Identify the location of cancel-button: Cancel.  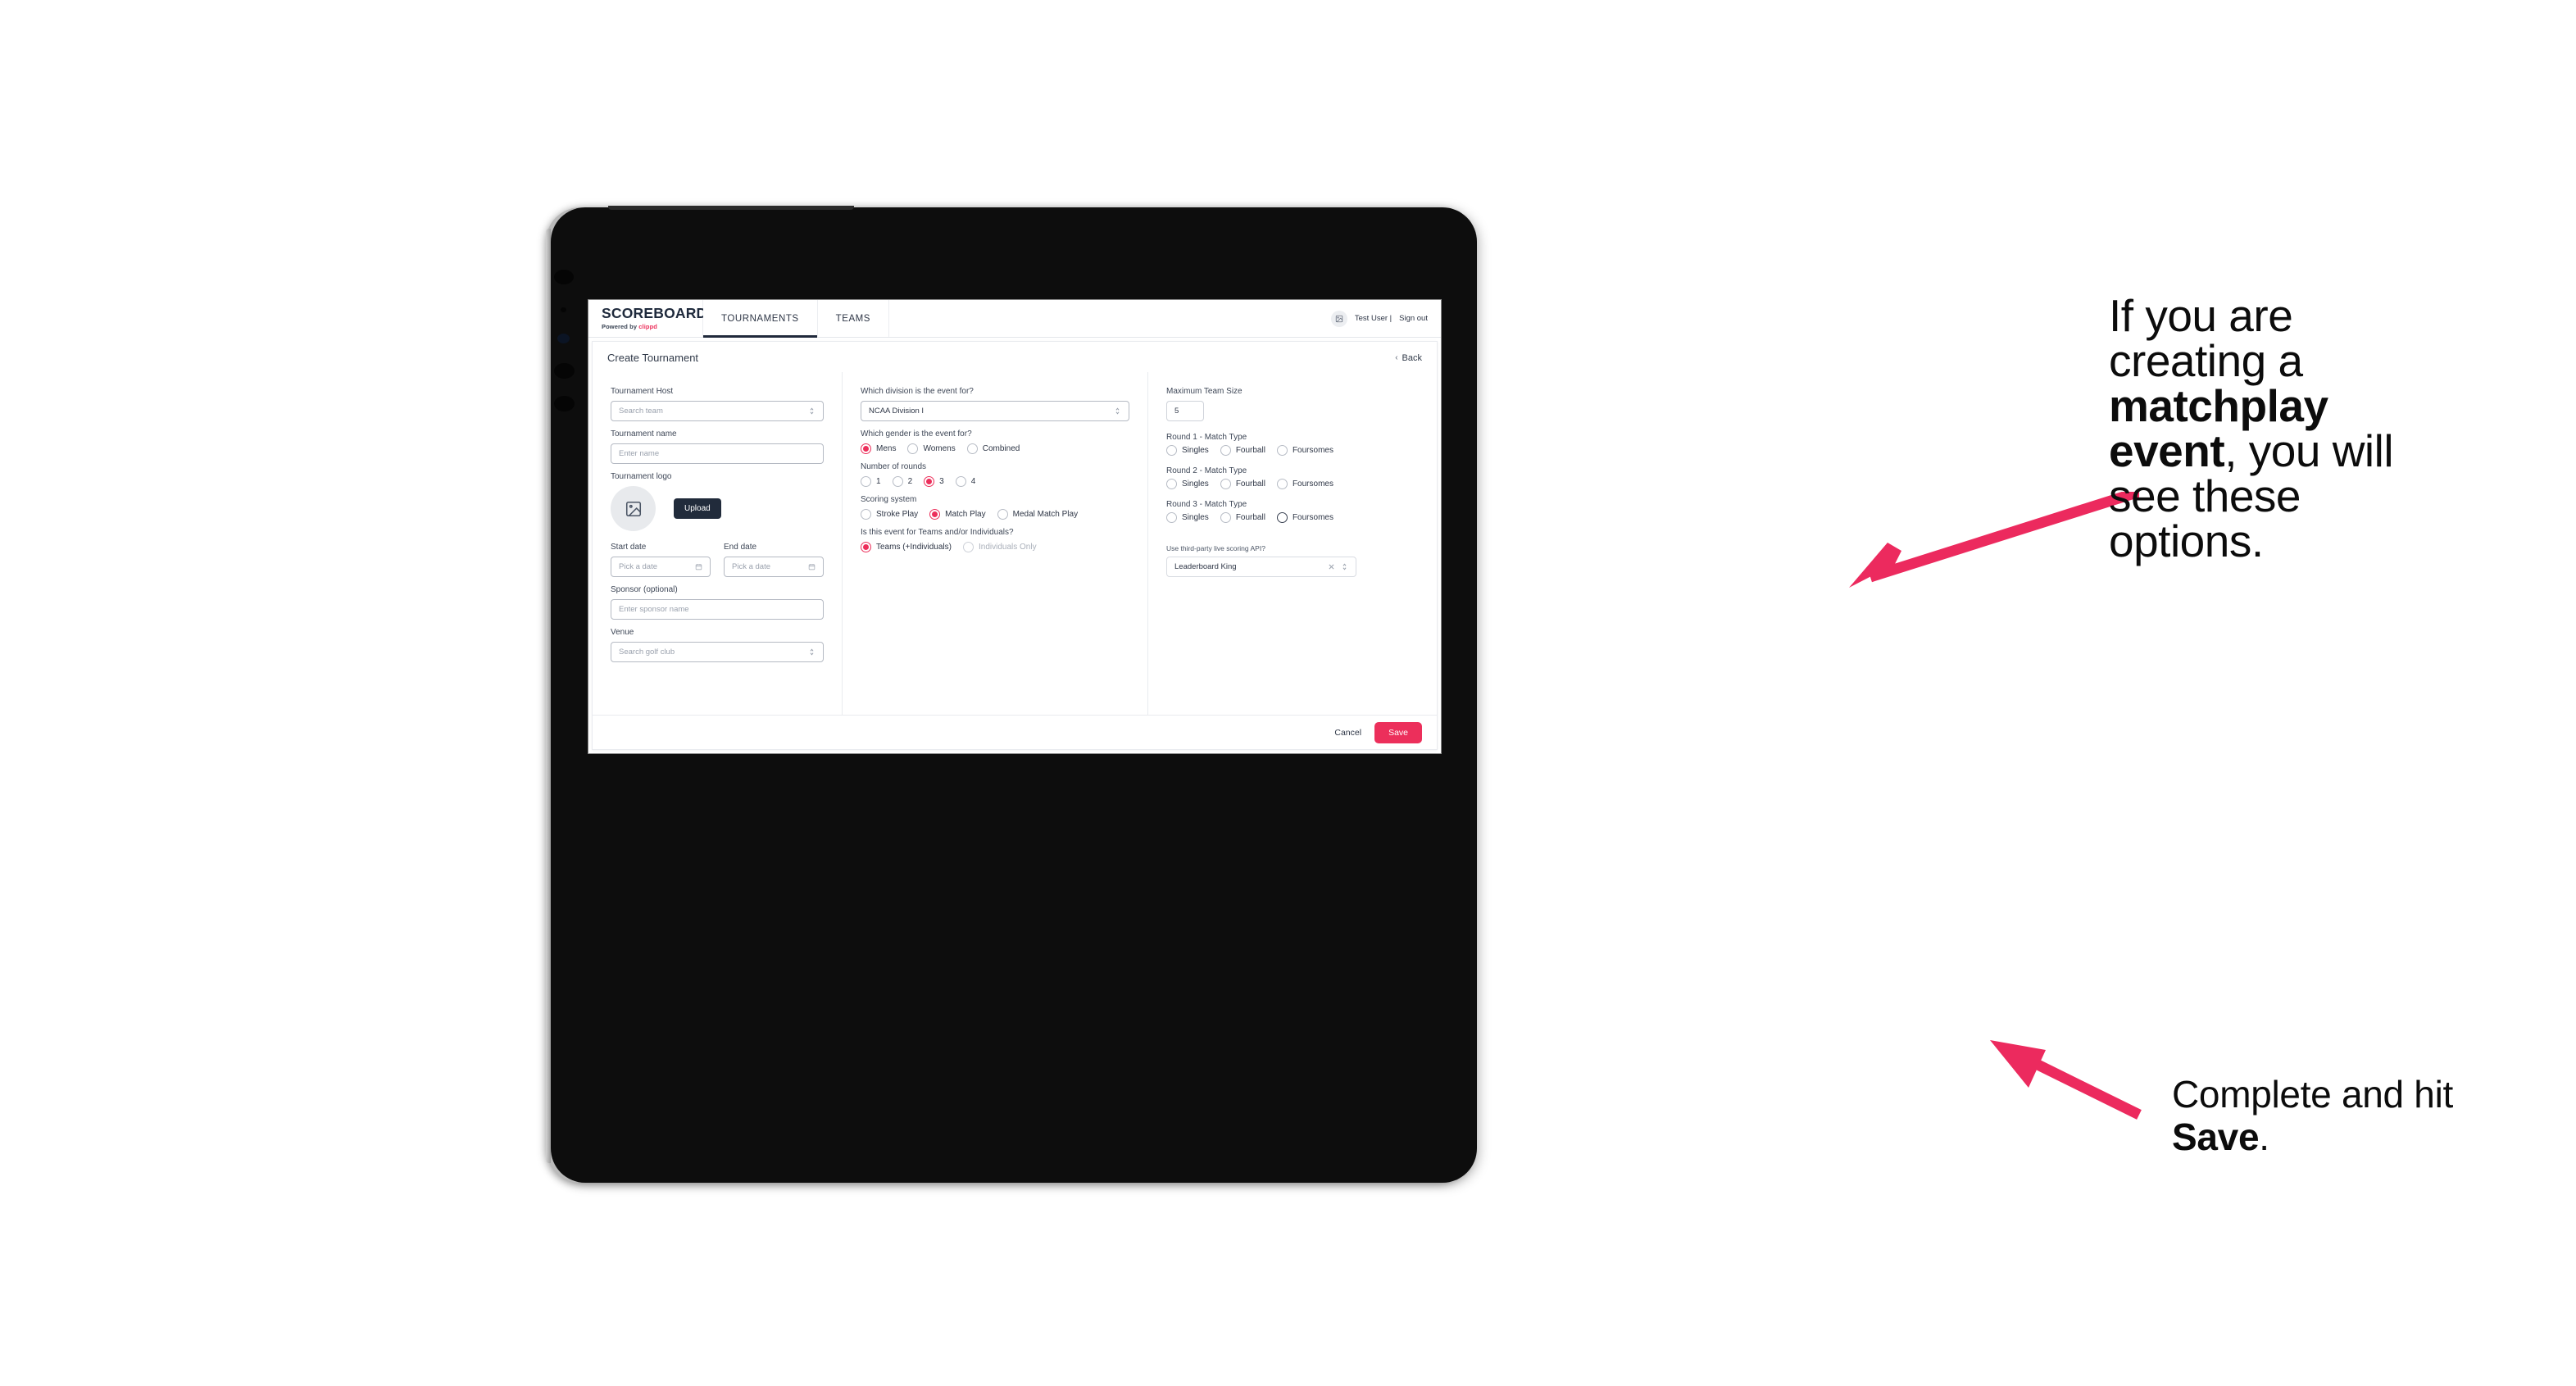
(1347, 733).